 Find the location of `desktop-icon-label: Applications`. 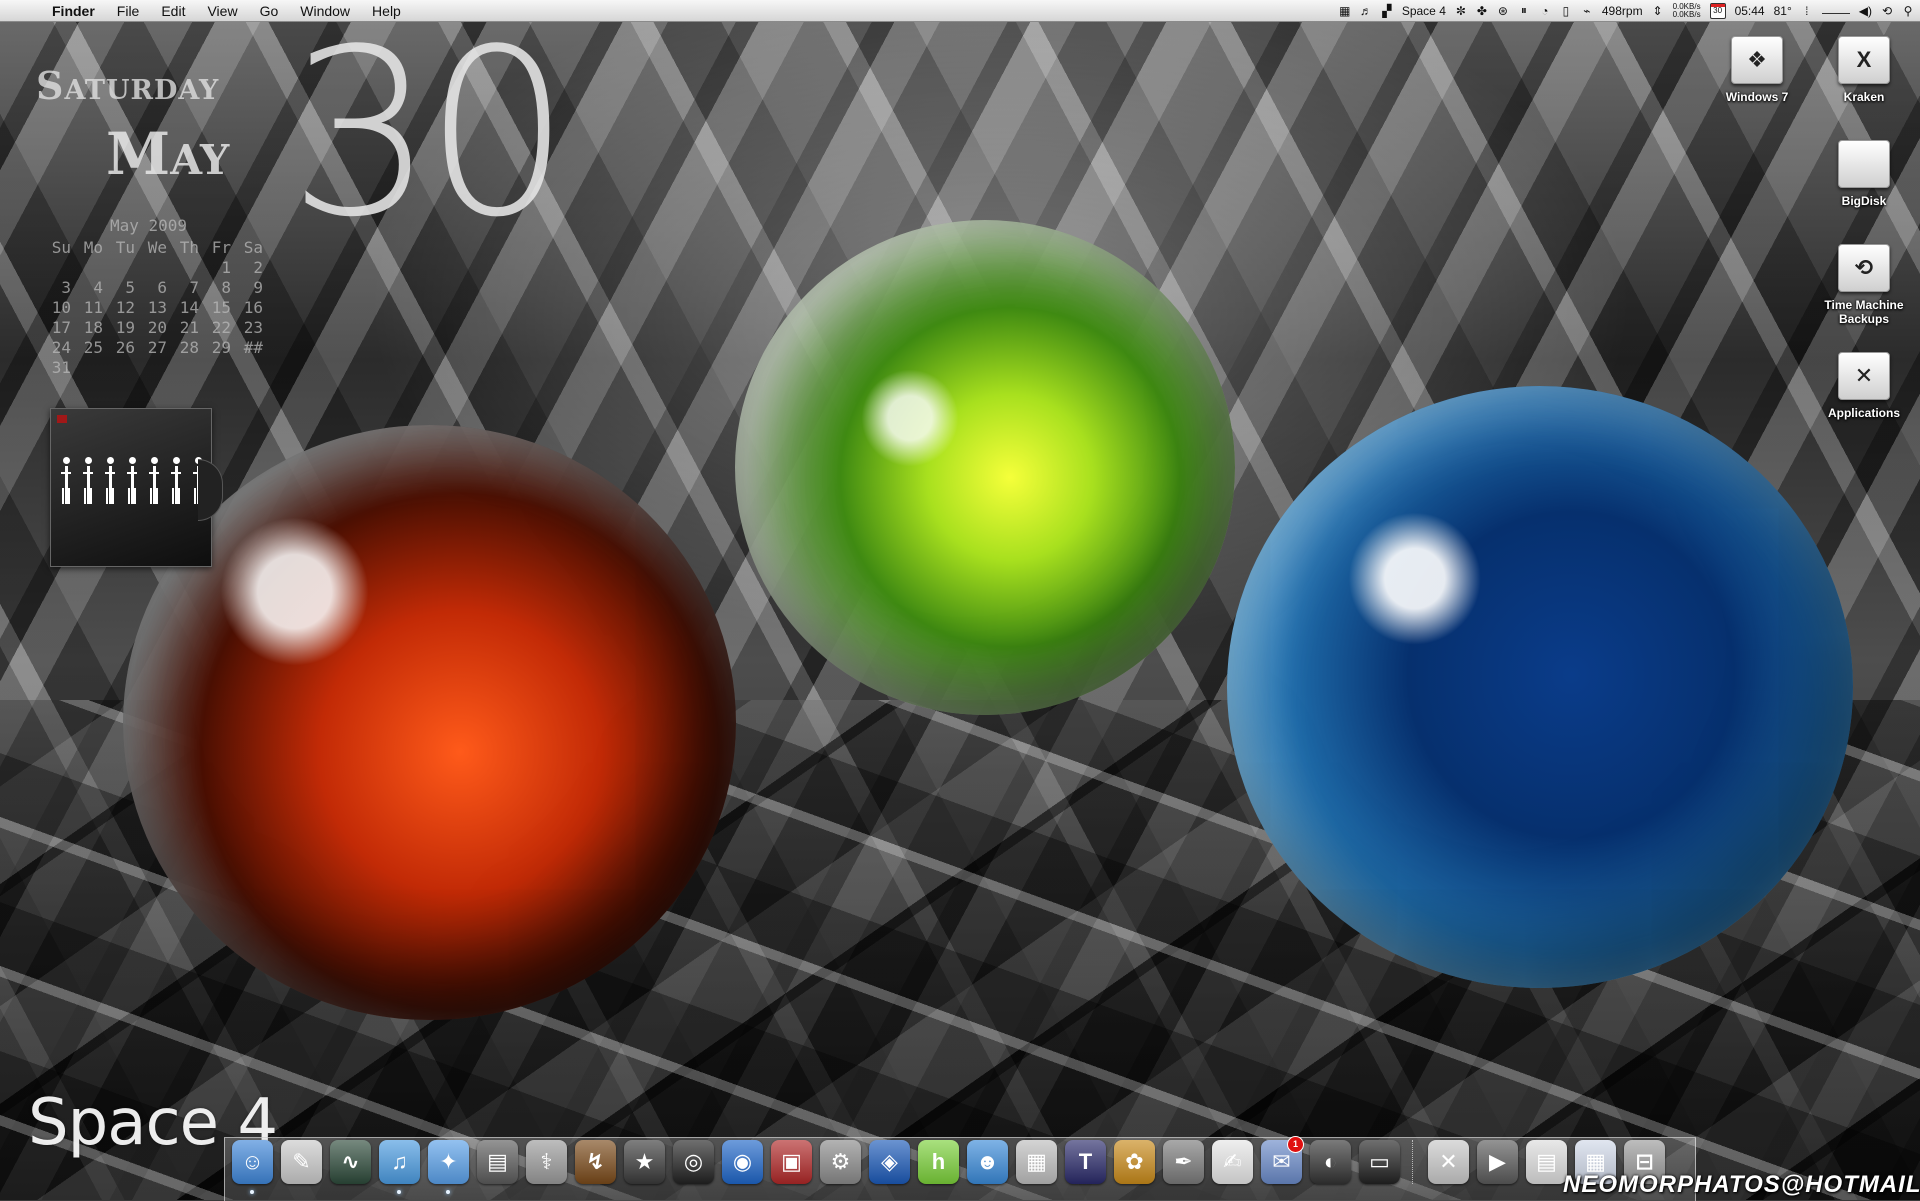

desktop-icon-label: Applications is located at coordinates (1863, 413).